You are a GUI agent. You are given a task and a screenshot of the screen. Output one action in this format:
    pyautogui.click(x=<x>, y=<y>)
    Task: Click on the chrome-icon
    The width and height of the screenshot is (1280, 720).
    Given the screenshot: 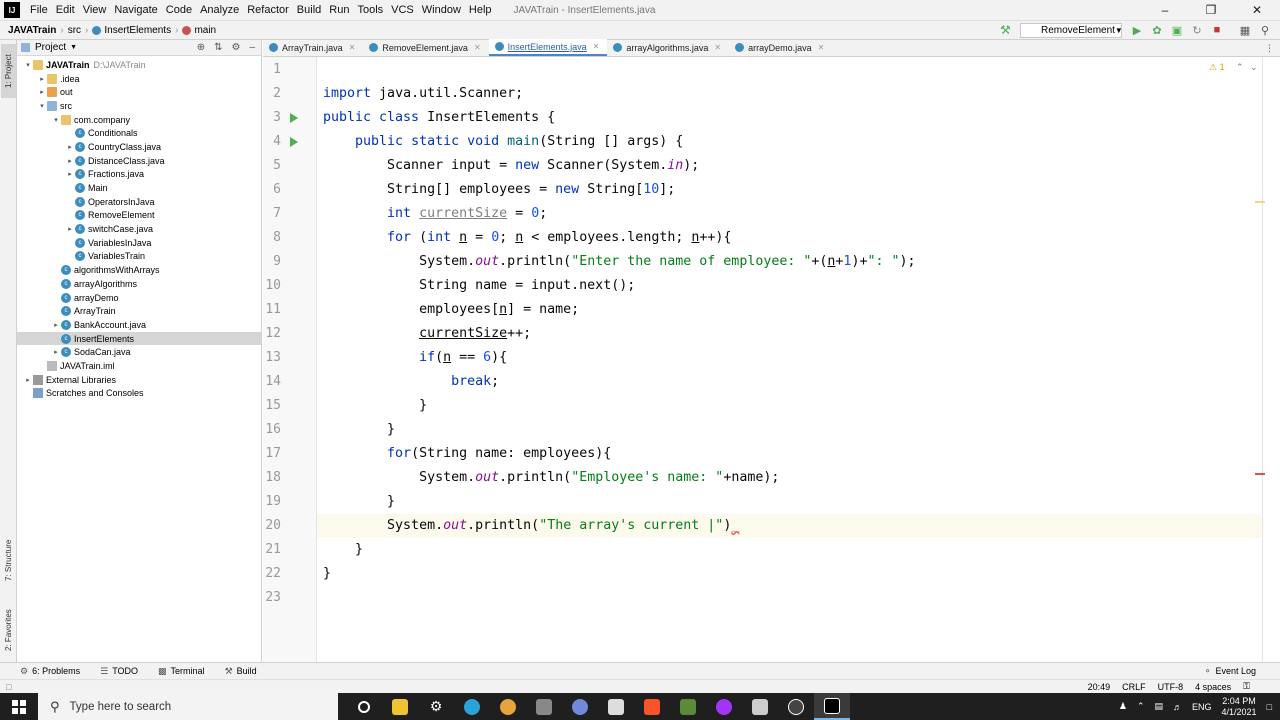 What is the action you would take?
    pyautogui.click(x=508, y=706)
    